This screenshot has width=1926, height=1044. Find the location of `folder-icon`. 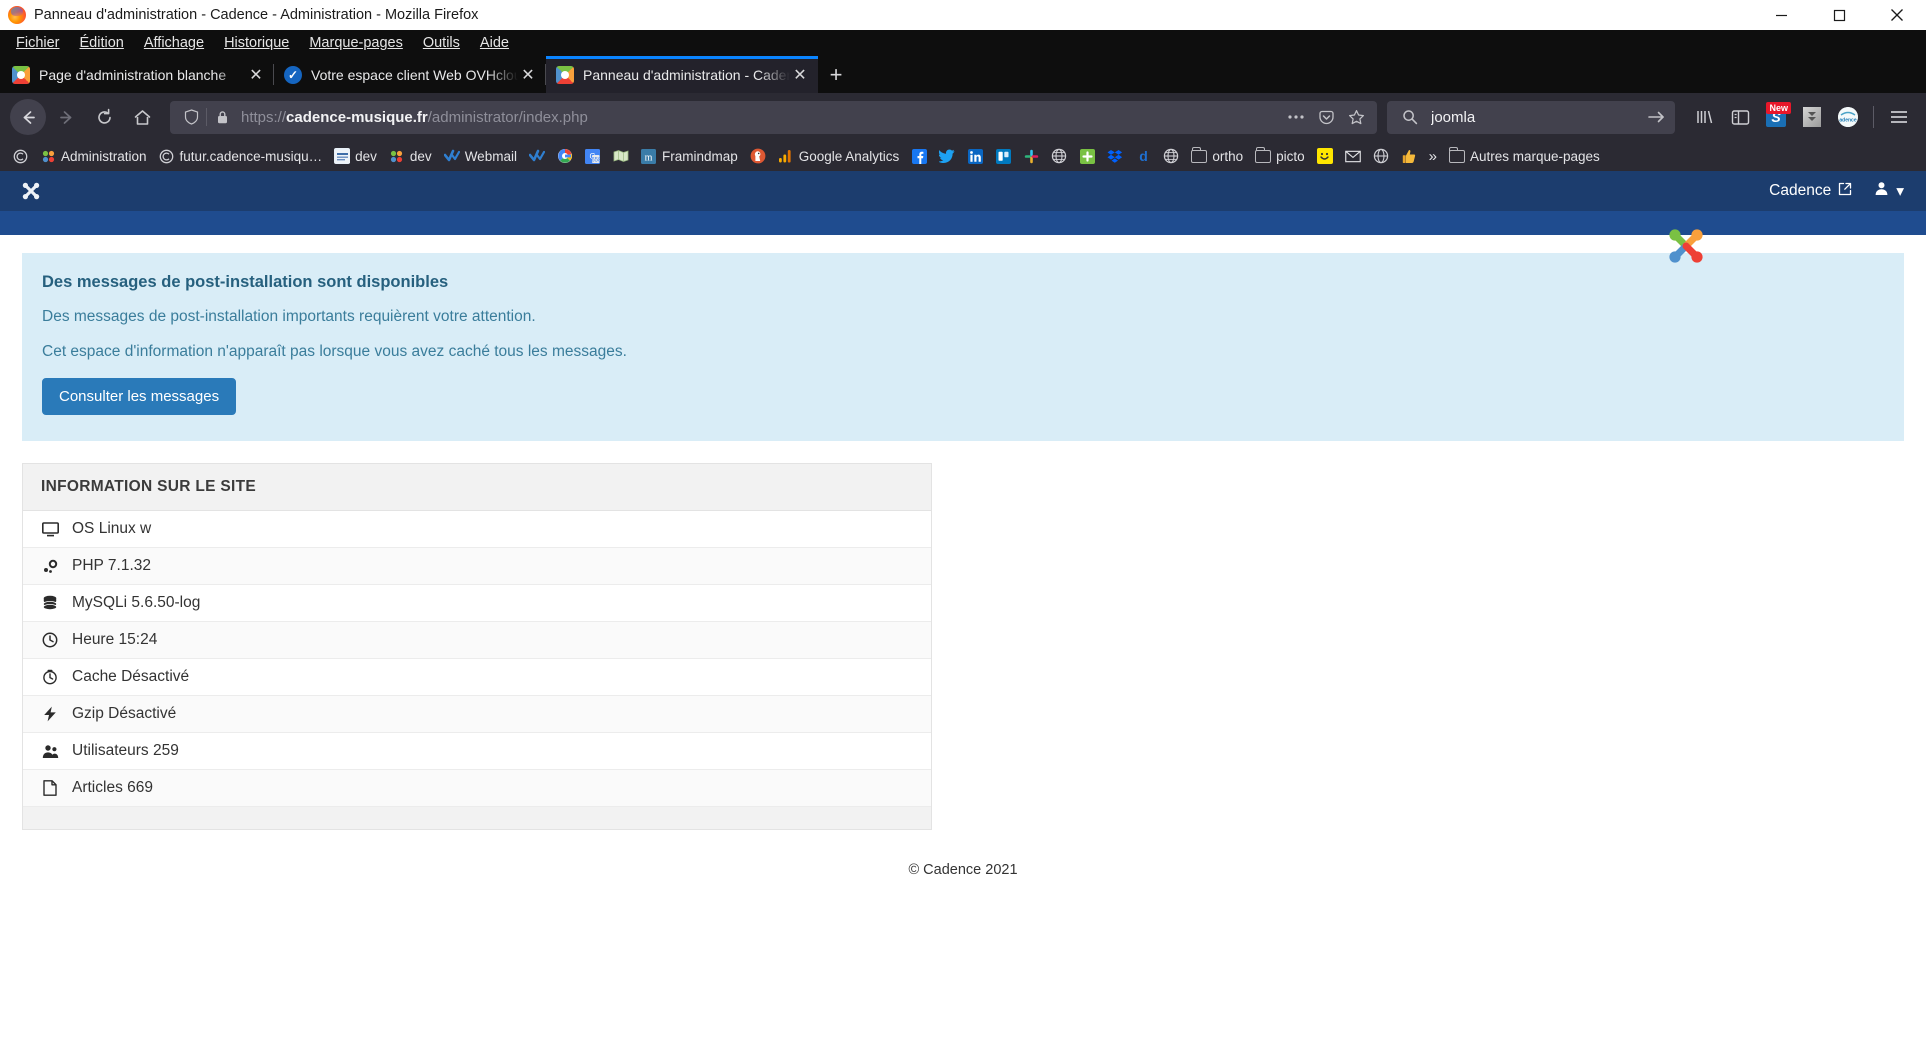

folder-icon is located at coordinates (1456, 155).